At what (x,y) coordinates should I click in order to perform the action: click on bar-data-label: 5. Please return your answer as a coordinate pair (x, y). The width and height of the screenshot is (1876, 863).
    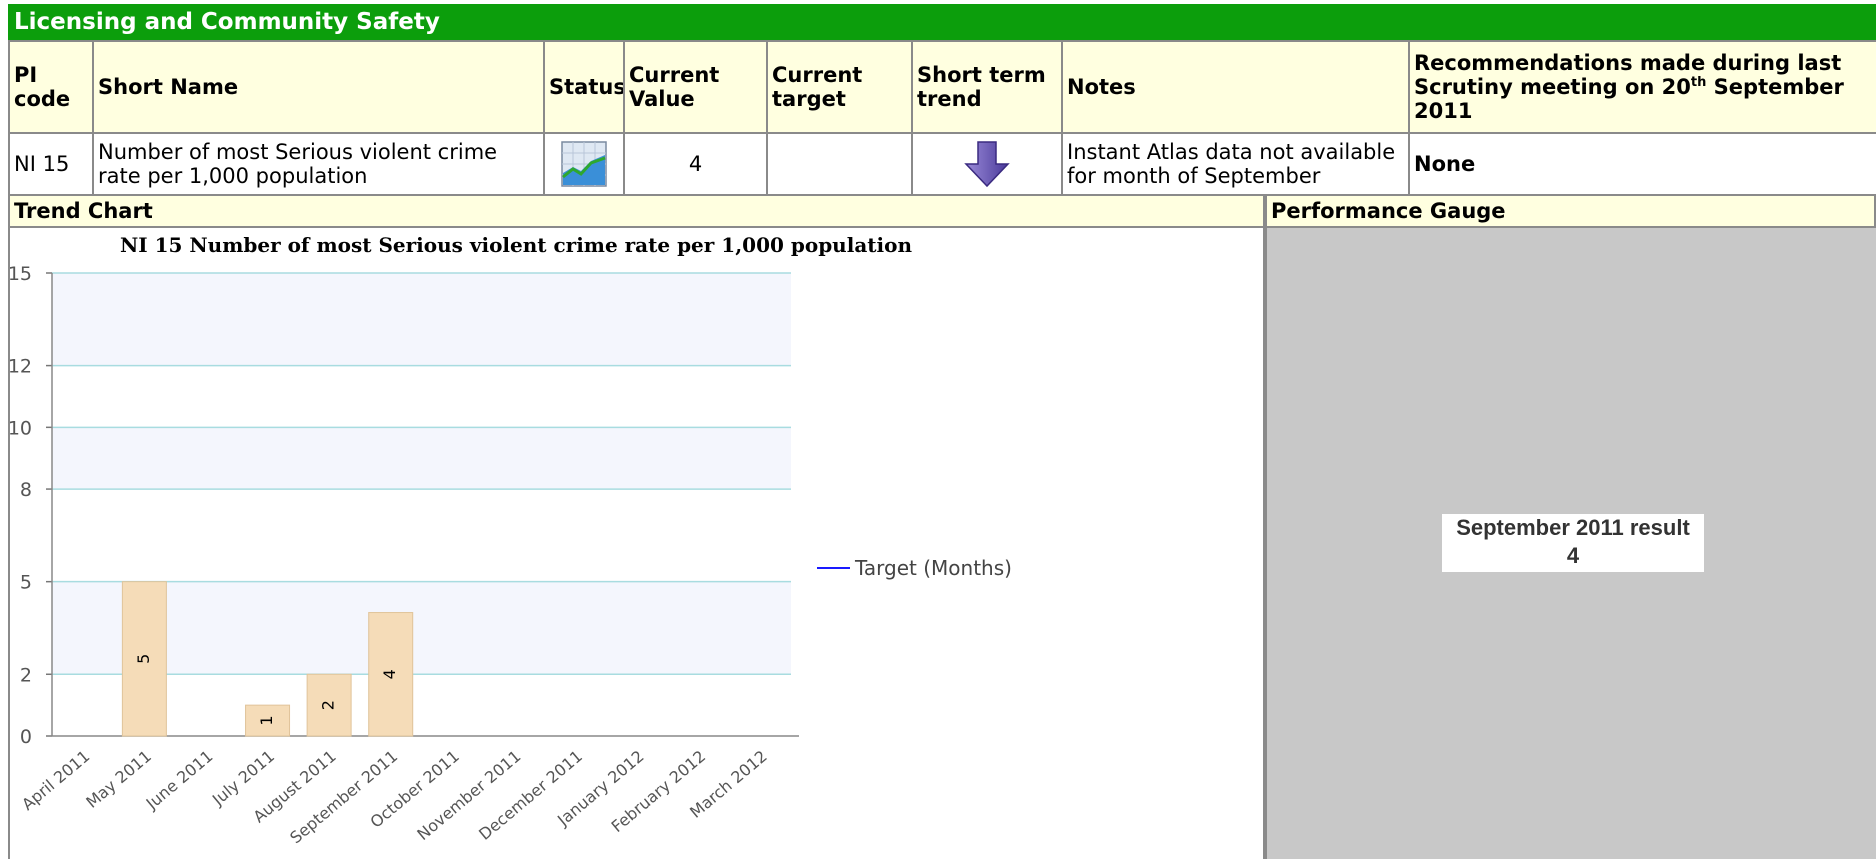
    Looking at the image, I should click on (143, 659).